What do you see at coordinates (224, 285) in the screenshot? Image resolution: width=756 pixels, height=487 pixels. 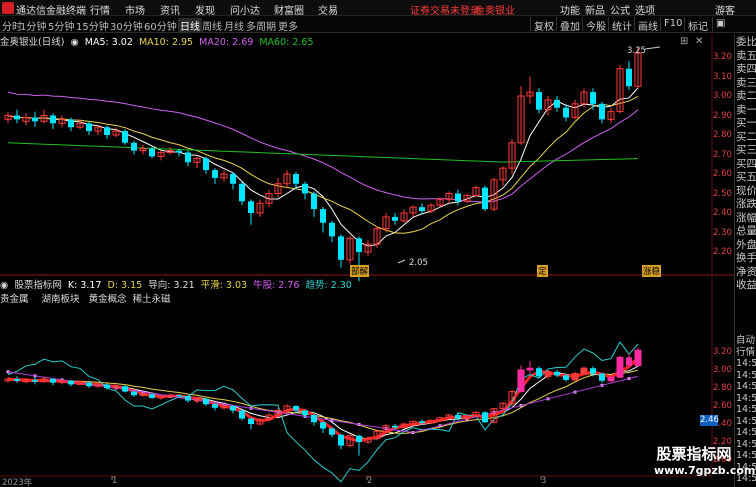 I see `indicator-pf: 平滑: 3.03` at bounding box center [224, 285].